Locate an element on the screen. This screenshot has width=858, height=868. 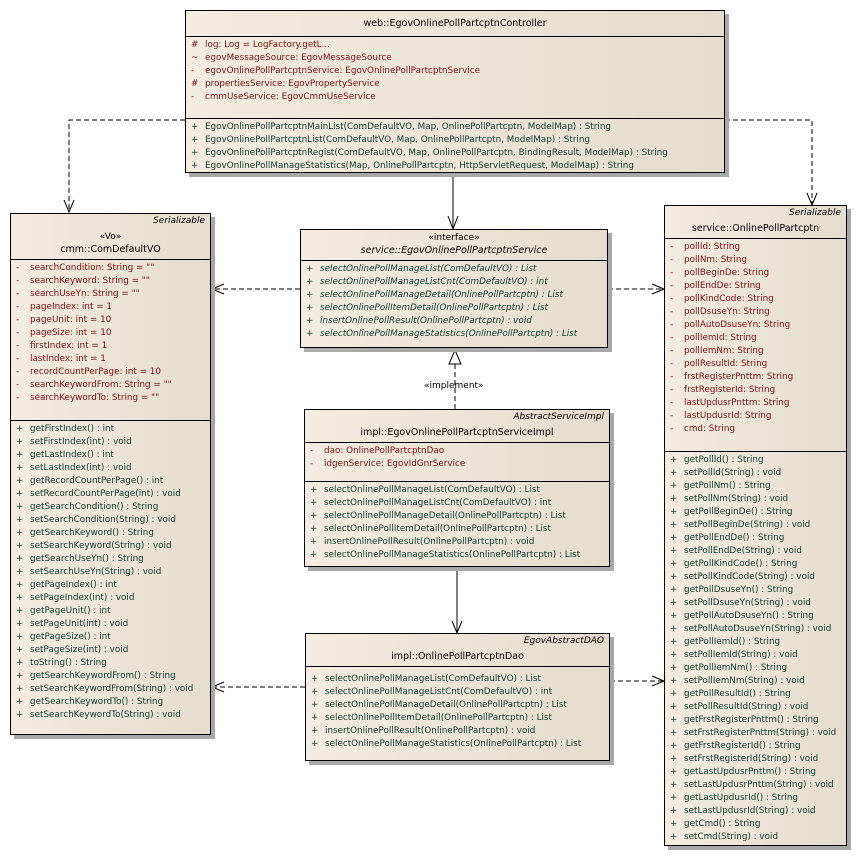
attribute-row: - pollNm: String is located at coordinates (755, 260).